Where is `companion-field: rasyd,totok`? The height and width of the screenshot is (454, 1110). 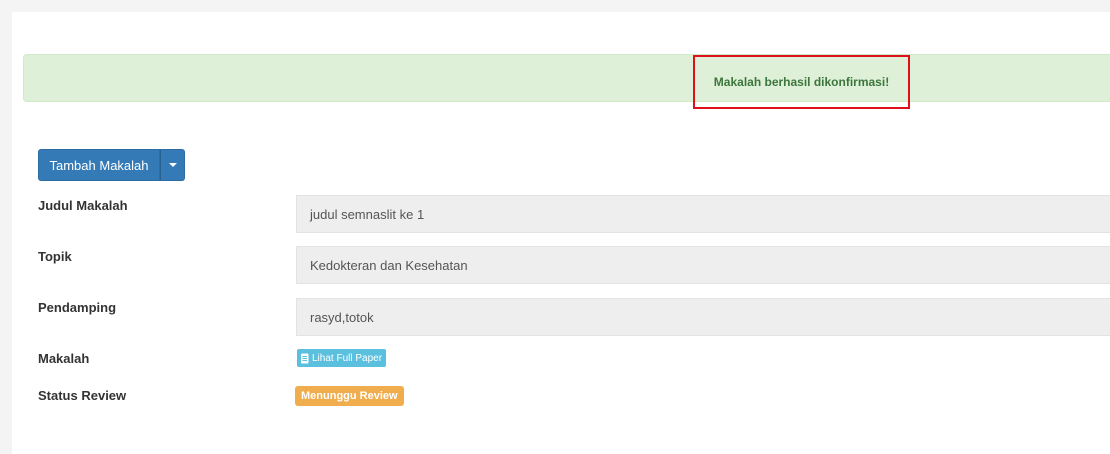
companion-field: rasyd,totok is located at coordinates (703, 317).